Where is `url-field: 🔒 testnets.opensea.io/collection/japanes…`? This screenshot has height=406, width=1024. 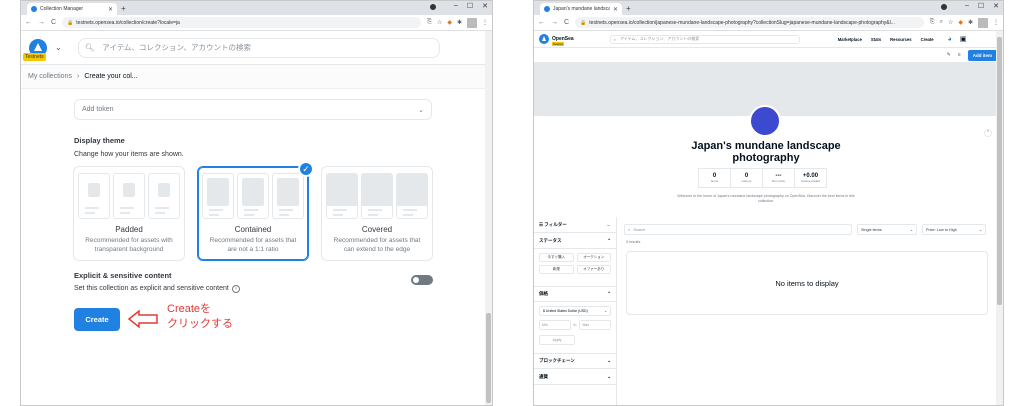
url-field: 🔒 testnets.opensea.io/collection/japanes… is located at coordinates (749, 22).